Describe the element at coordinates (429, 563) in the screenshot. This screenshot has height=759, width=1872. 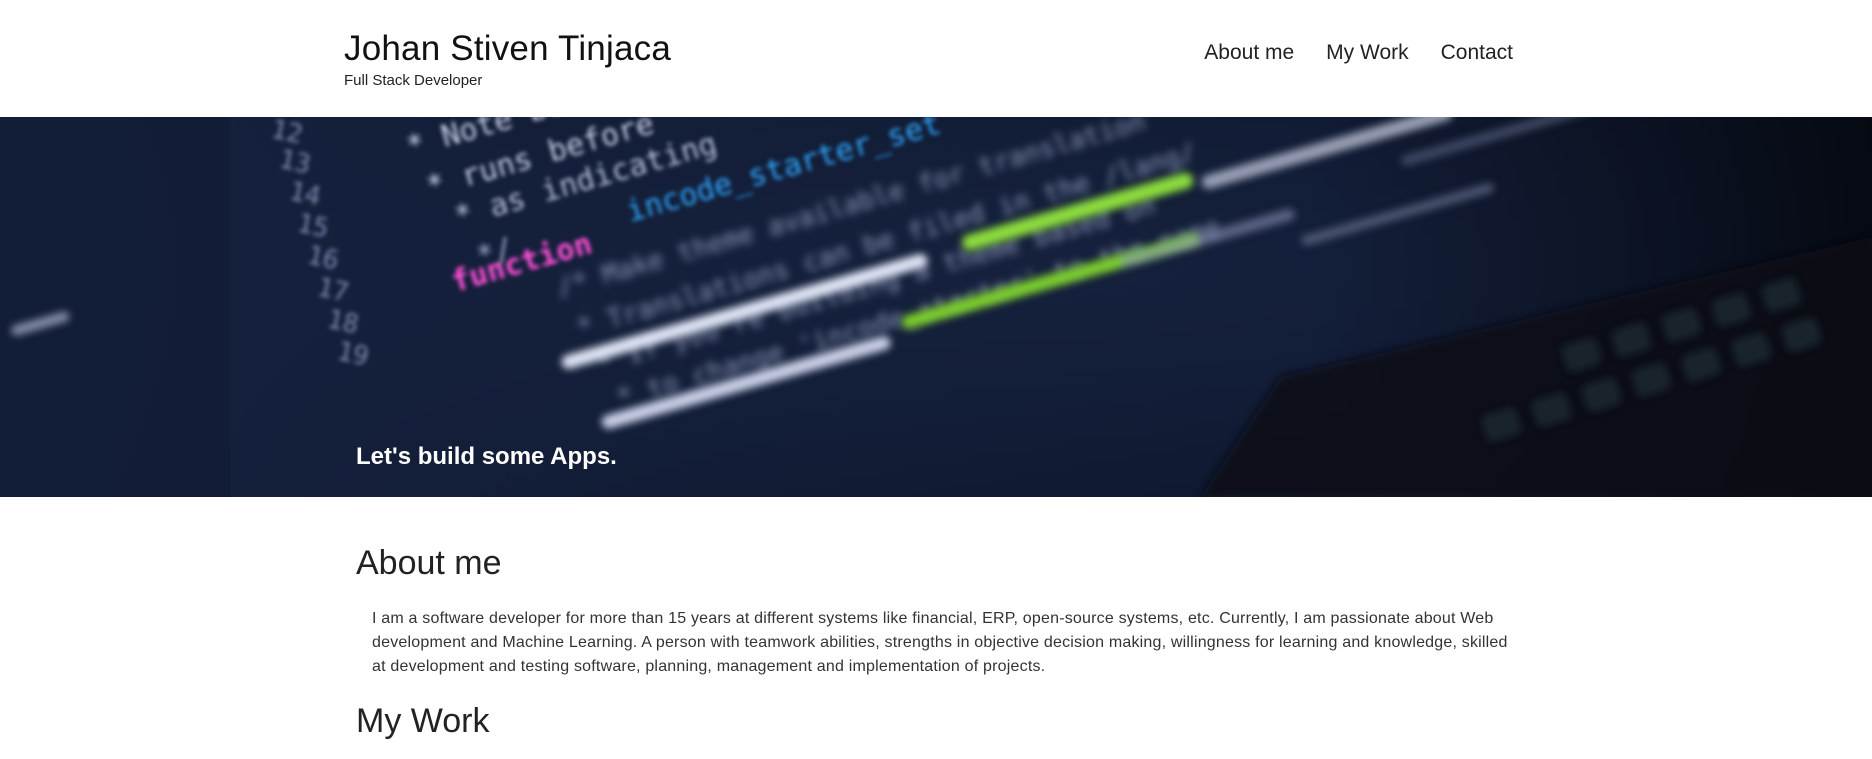
I see `about-section-title: About me` at that location.